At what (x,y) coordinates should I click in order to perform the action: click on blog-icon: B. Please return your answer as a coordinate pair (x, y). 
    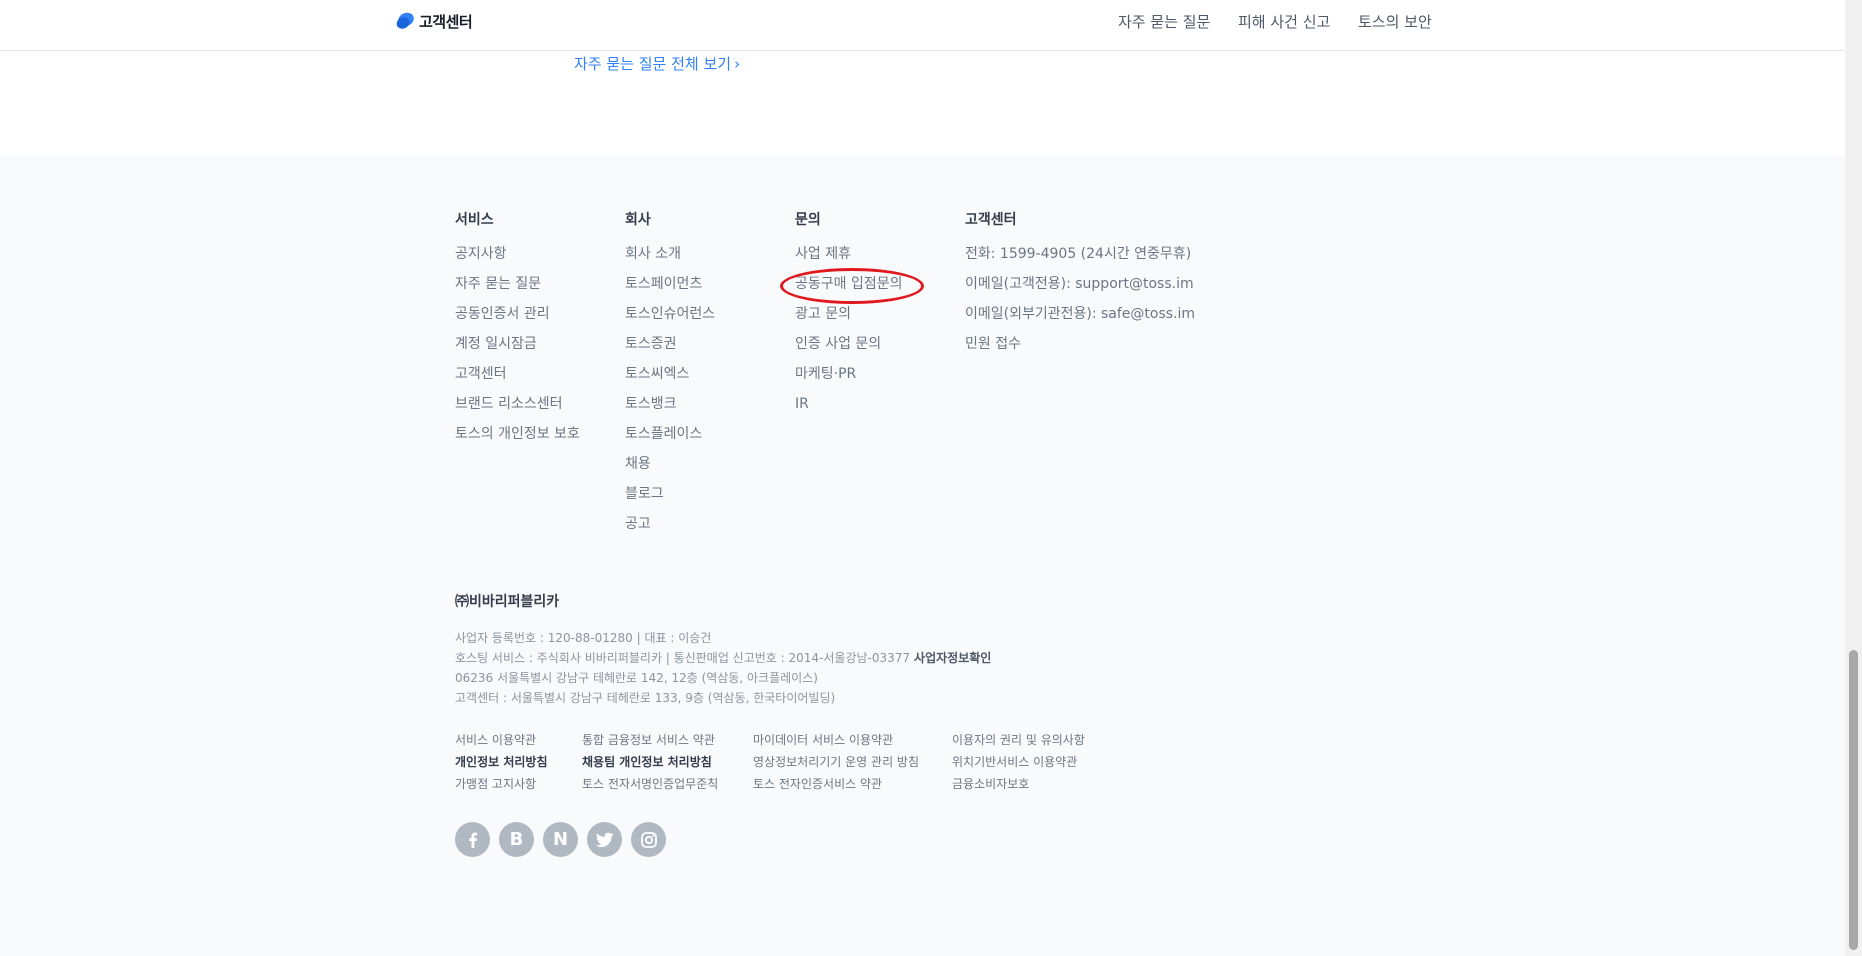
    Looking at the image, I should click on (516, 839).